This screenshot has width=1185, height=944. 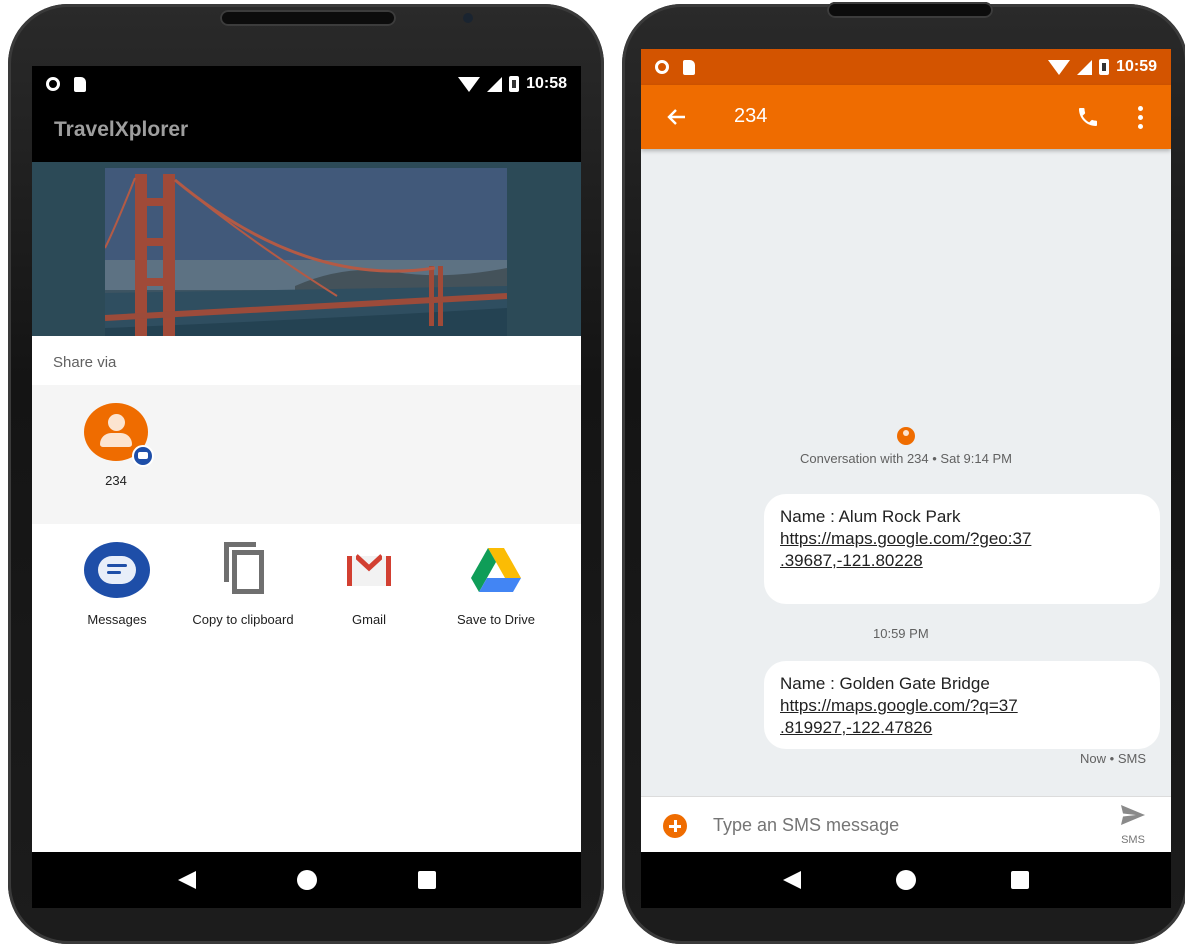 I want to click on share-app-label: Messages, so click(x=117, y=619).